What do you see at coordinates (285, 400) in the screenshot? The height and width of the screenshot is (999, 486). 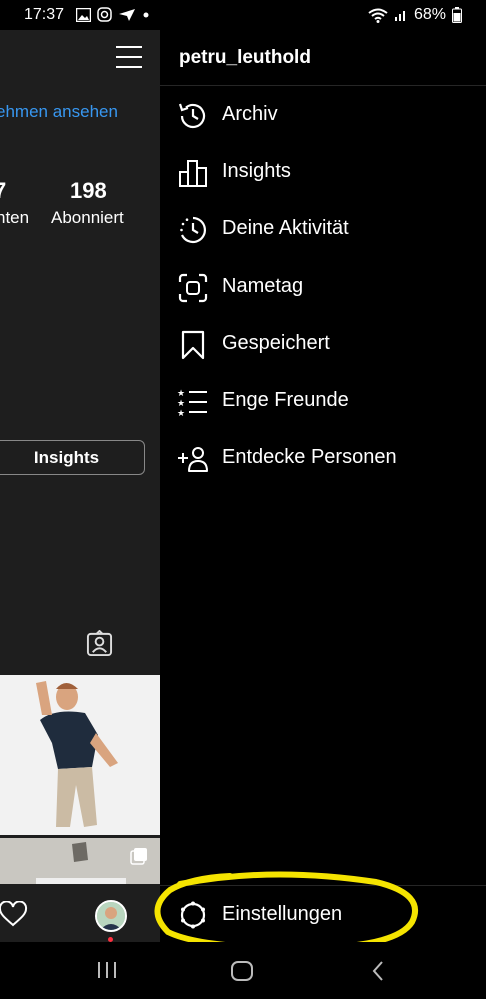 I see `menu-label-close-friends: Enge Freunde` at bounding box center [285, 400].